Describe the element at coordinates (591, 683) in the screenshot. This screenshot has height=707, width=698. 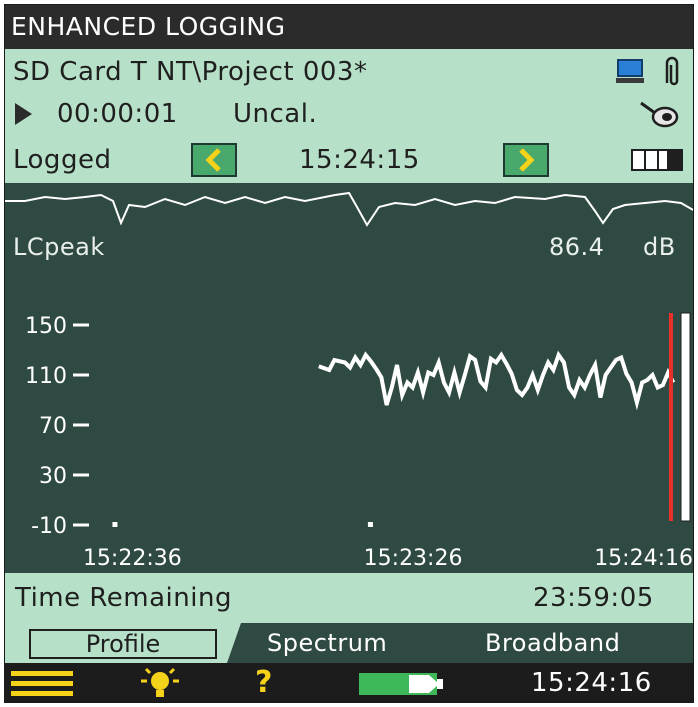
I see `system-clock: 15:24:16` at that location.